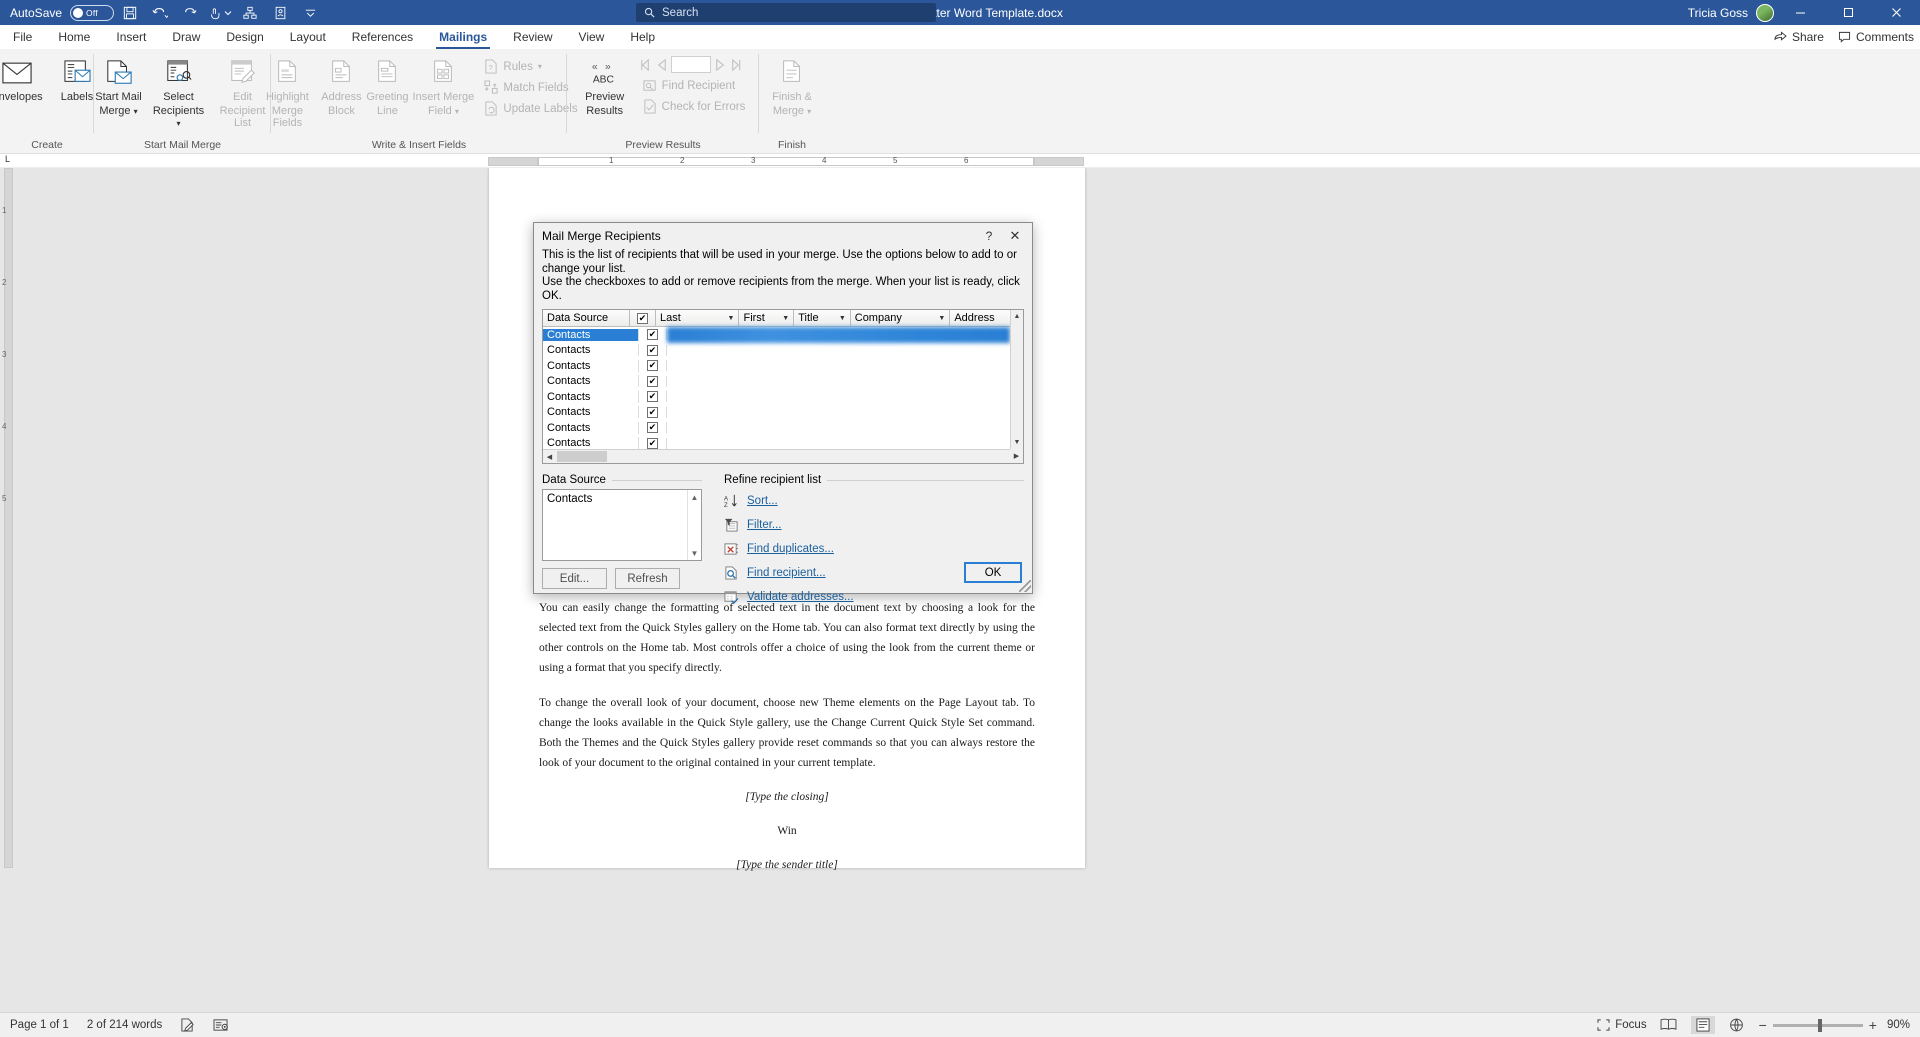 The width and height of the screenshot is (1920, 1037). What do you see at coordinates (549, 457) in the screenshot?
I see `scroll-left-icon: ◀` at bounding box center [549, 457].